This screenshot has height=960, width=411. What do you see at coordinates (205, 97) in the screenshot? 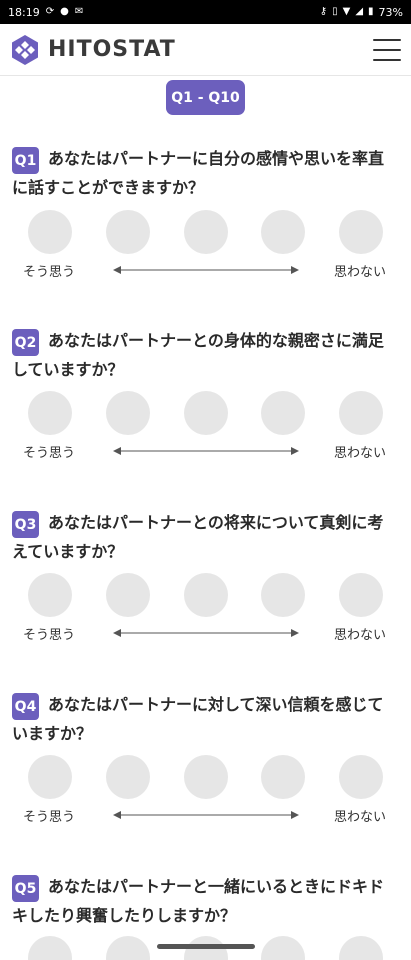
I see `question-range-badge: Q1 - Q10` at bounding box center [205, 97].